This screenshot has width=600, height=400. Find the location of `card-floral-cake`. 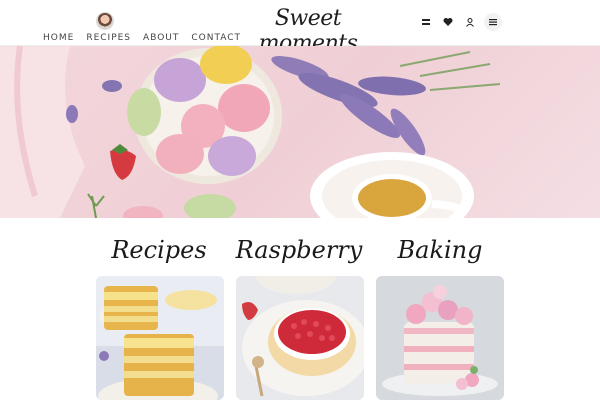

card-floral-cake is located at coordinates (440, 338).